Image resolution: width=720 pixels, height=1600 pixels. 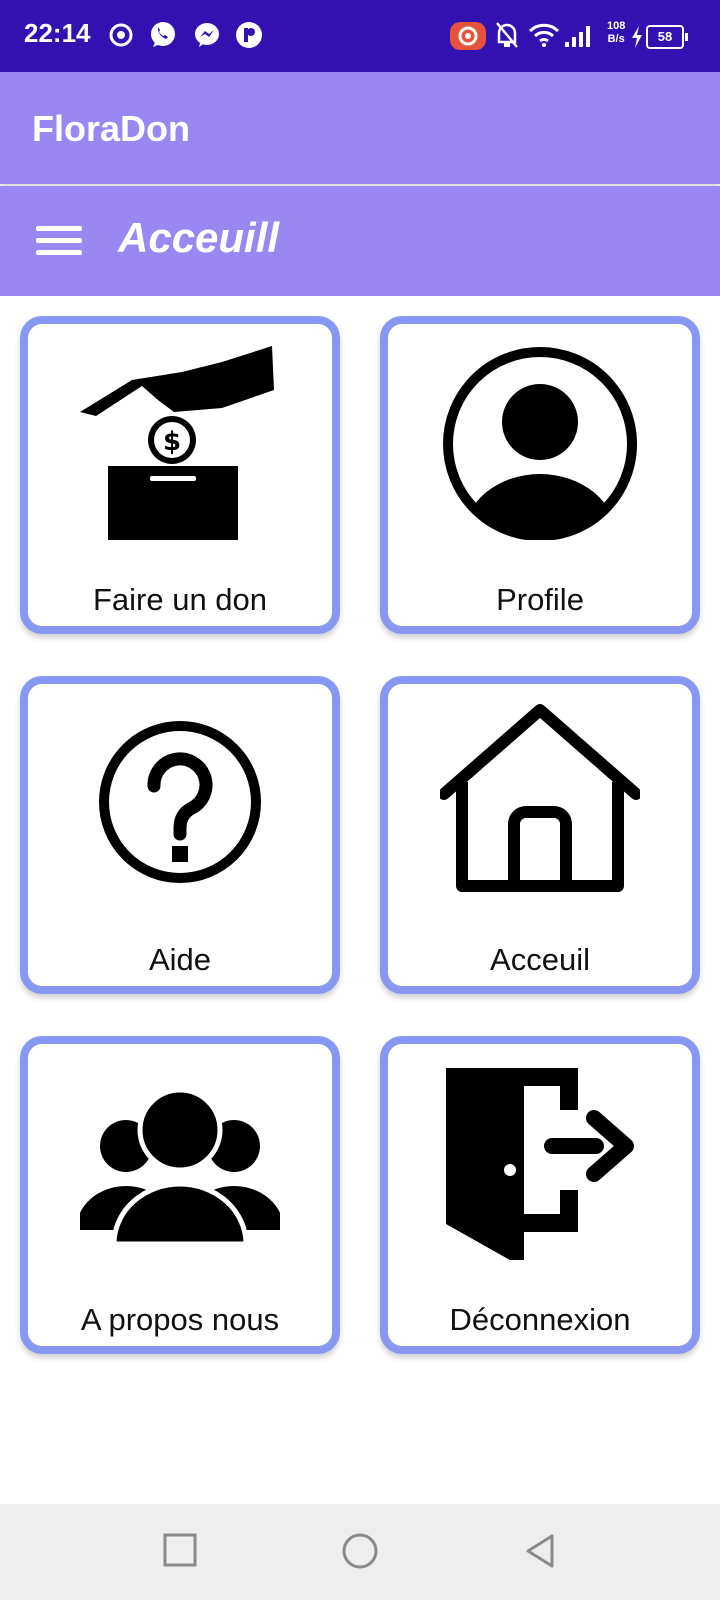 I want to click on network-speed-unit: B/s, so click(x=616, y=39).